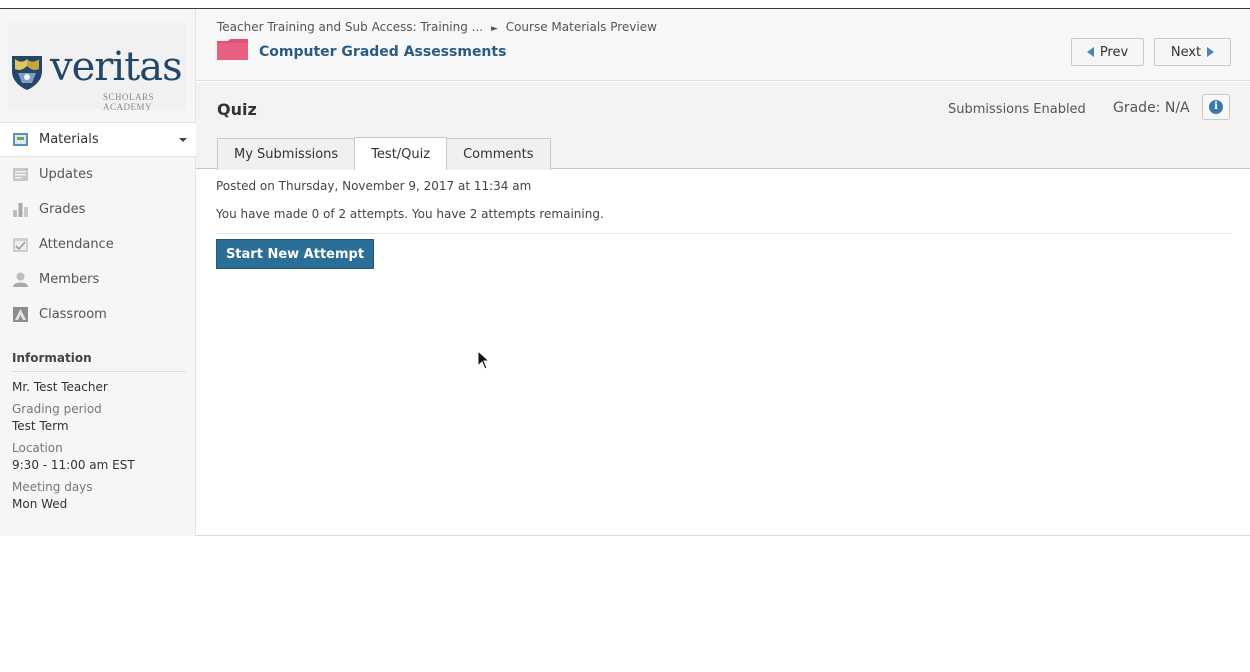  I want to click on brand-tagline: SCHOLARS ACADEMY, so click(129, 102).